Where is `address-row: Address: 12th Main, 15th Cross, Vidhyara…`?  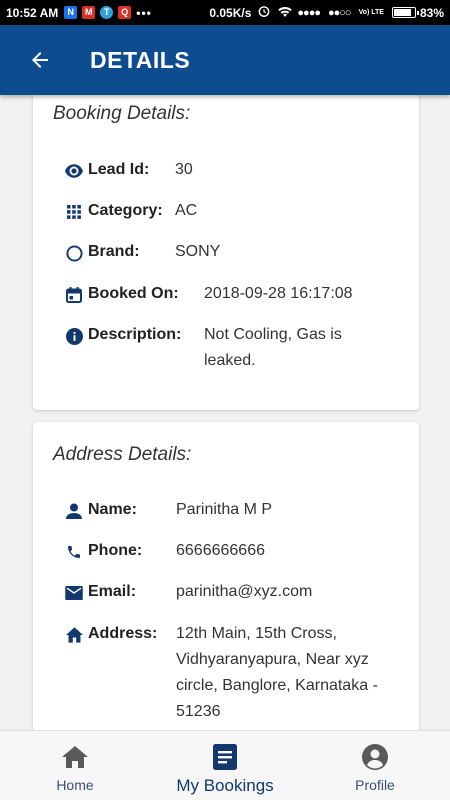 address-row: Address: 12th Main, 15th Cross, Vidhyara… is located at coordinates (234, 675).